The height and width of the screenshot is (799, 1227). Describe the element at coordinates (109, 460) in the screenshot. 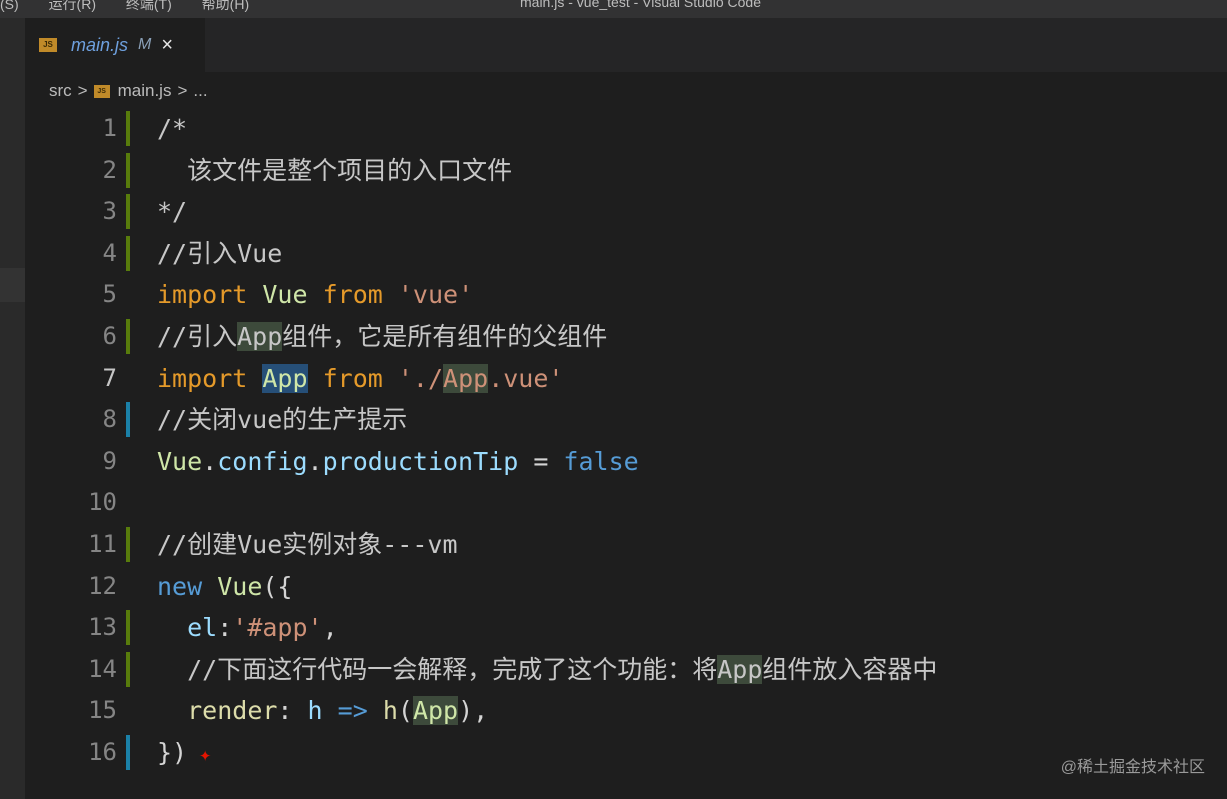

I see `line-number: 9` at that location.